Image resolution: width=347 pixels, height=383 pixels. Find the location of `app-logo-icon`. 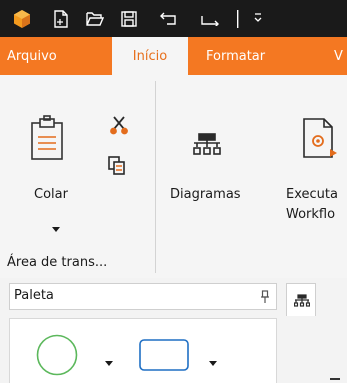

app-logo-icon is located at coordinates (22, 18).